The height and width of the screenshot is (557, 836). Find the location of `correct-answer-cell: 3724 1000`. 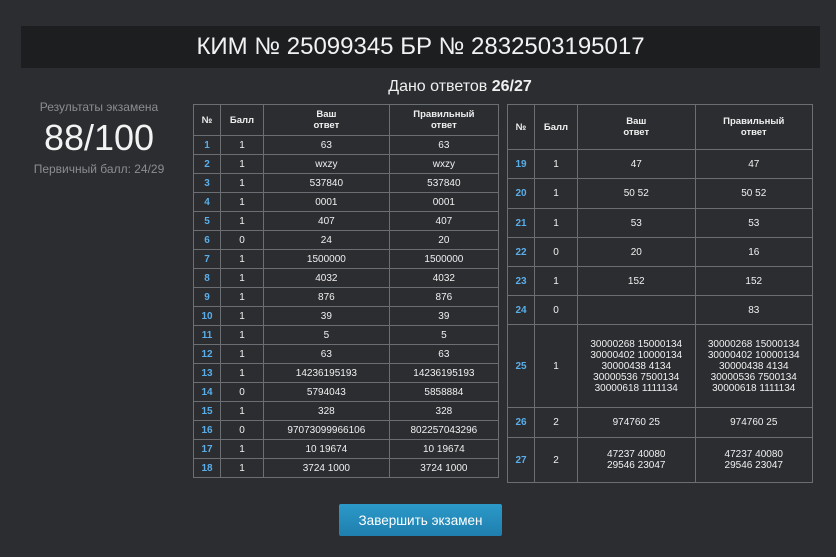

correct-answer-cell: 3724 1000 is located at coordinates (444, 468).